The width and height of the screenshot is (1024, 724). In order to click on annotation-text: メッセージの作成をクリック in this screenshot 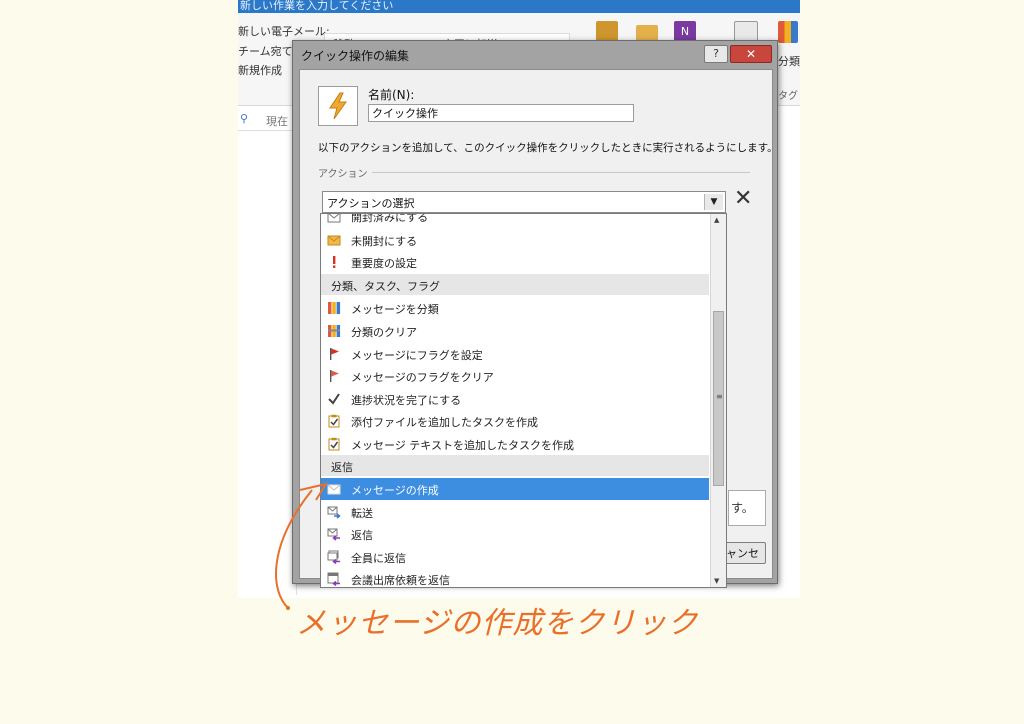, I will do `click(497, 623)`.